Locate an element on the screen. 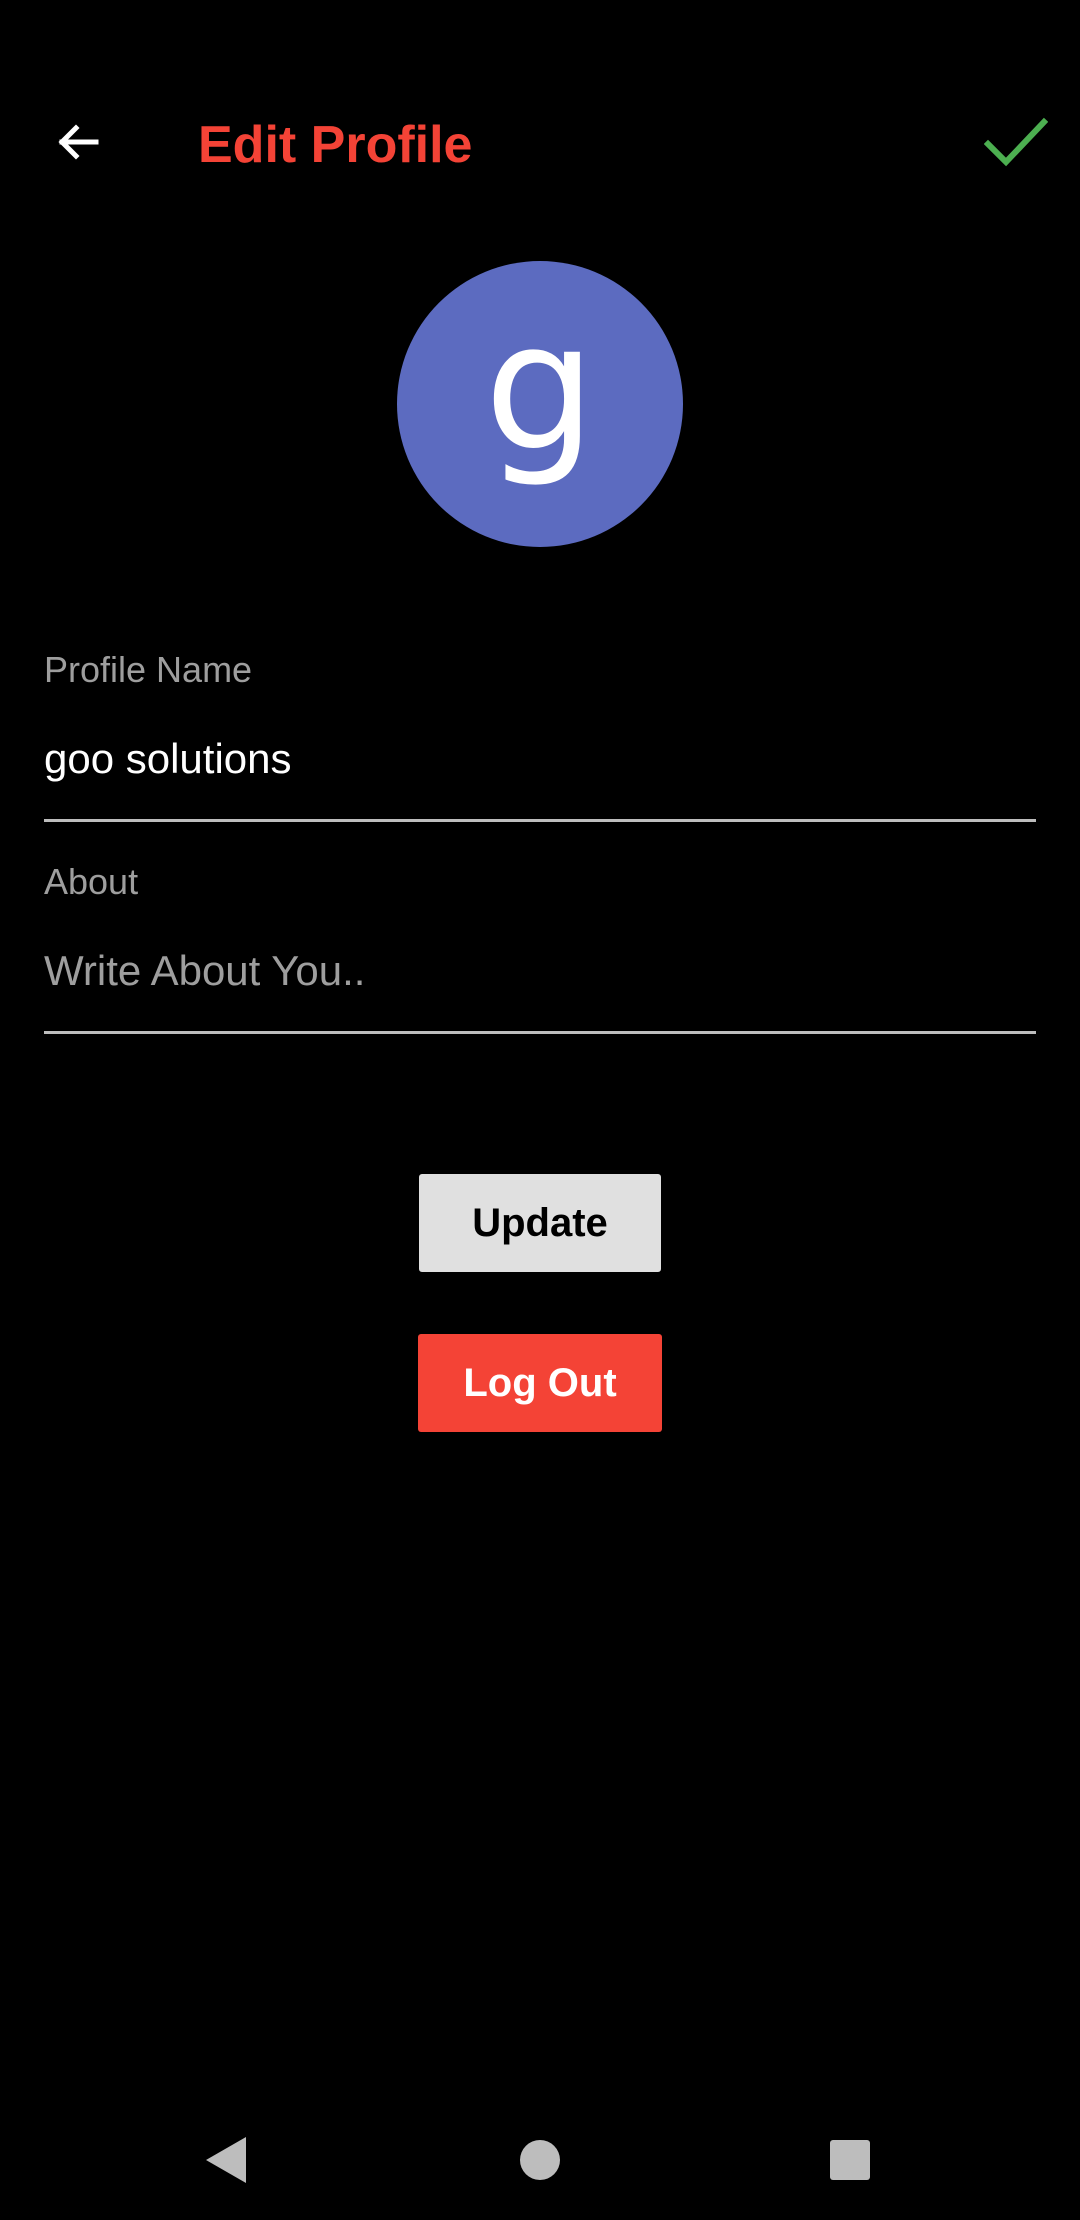 The height and width of the screenshot is (2220, 1080). nav-back-button is located at coordinates (226, 2160).